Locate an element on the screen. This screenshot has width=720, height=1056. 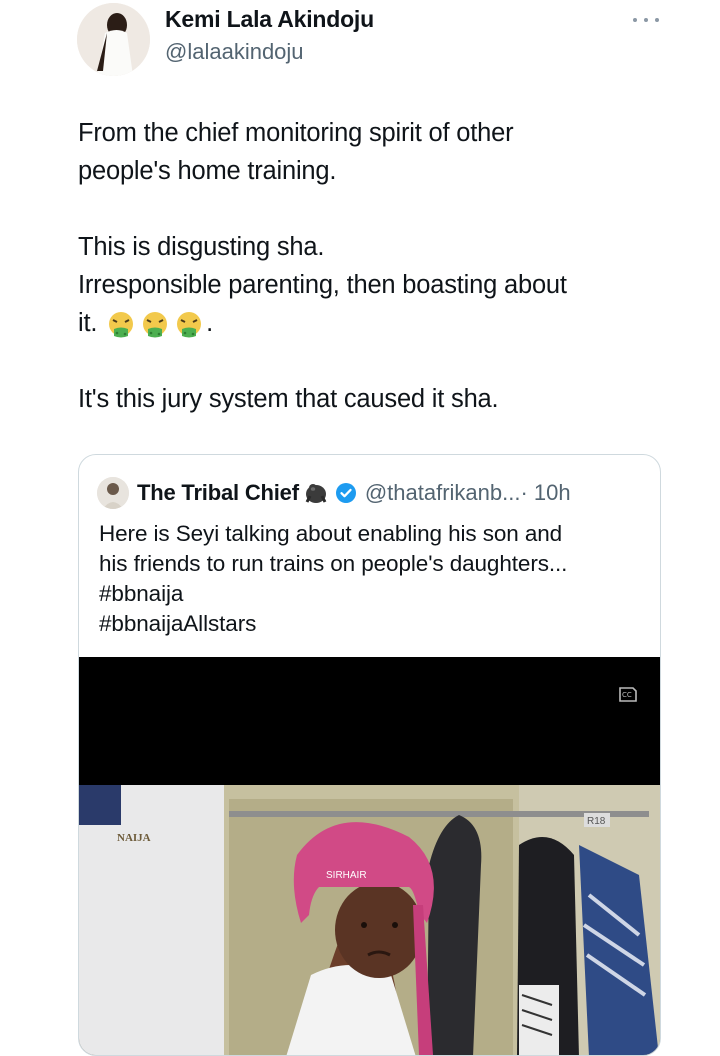
quoted-tweet-header: The Tribal Chief @thatafrikanb... · 10h is located at coordinates (334, 493).